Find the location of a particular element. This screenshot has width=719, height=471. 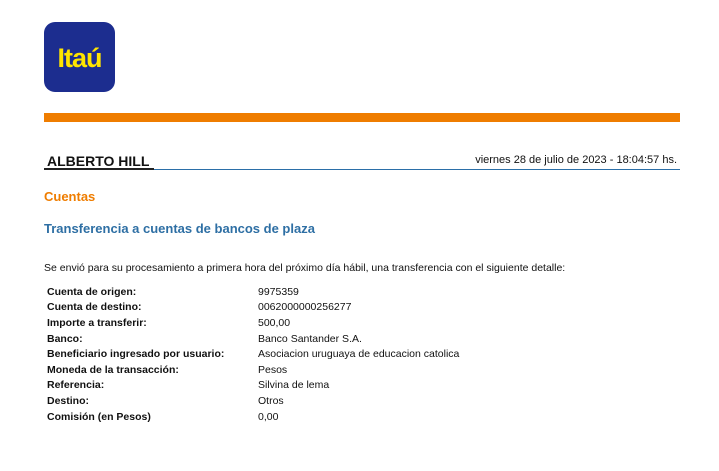

detail-label: Cuenta de origen: is located at coordinates (92, 291).